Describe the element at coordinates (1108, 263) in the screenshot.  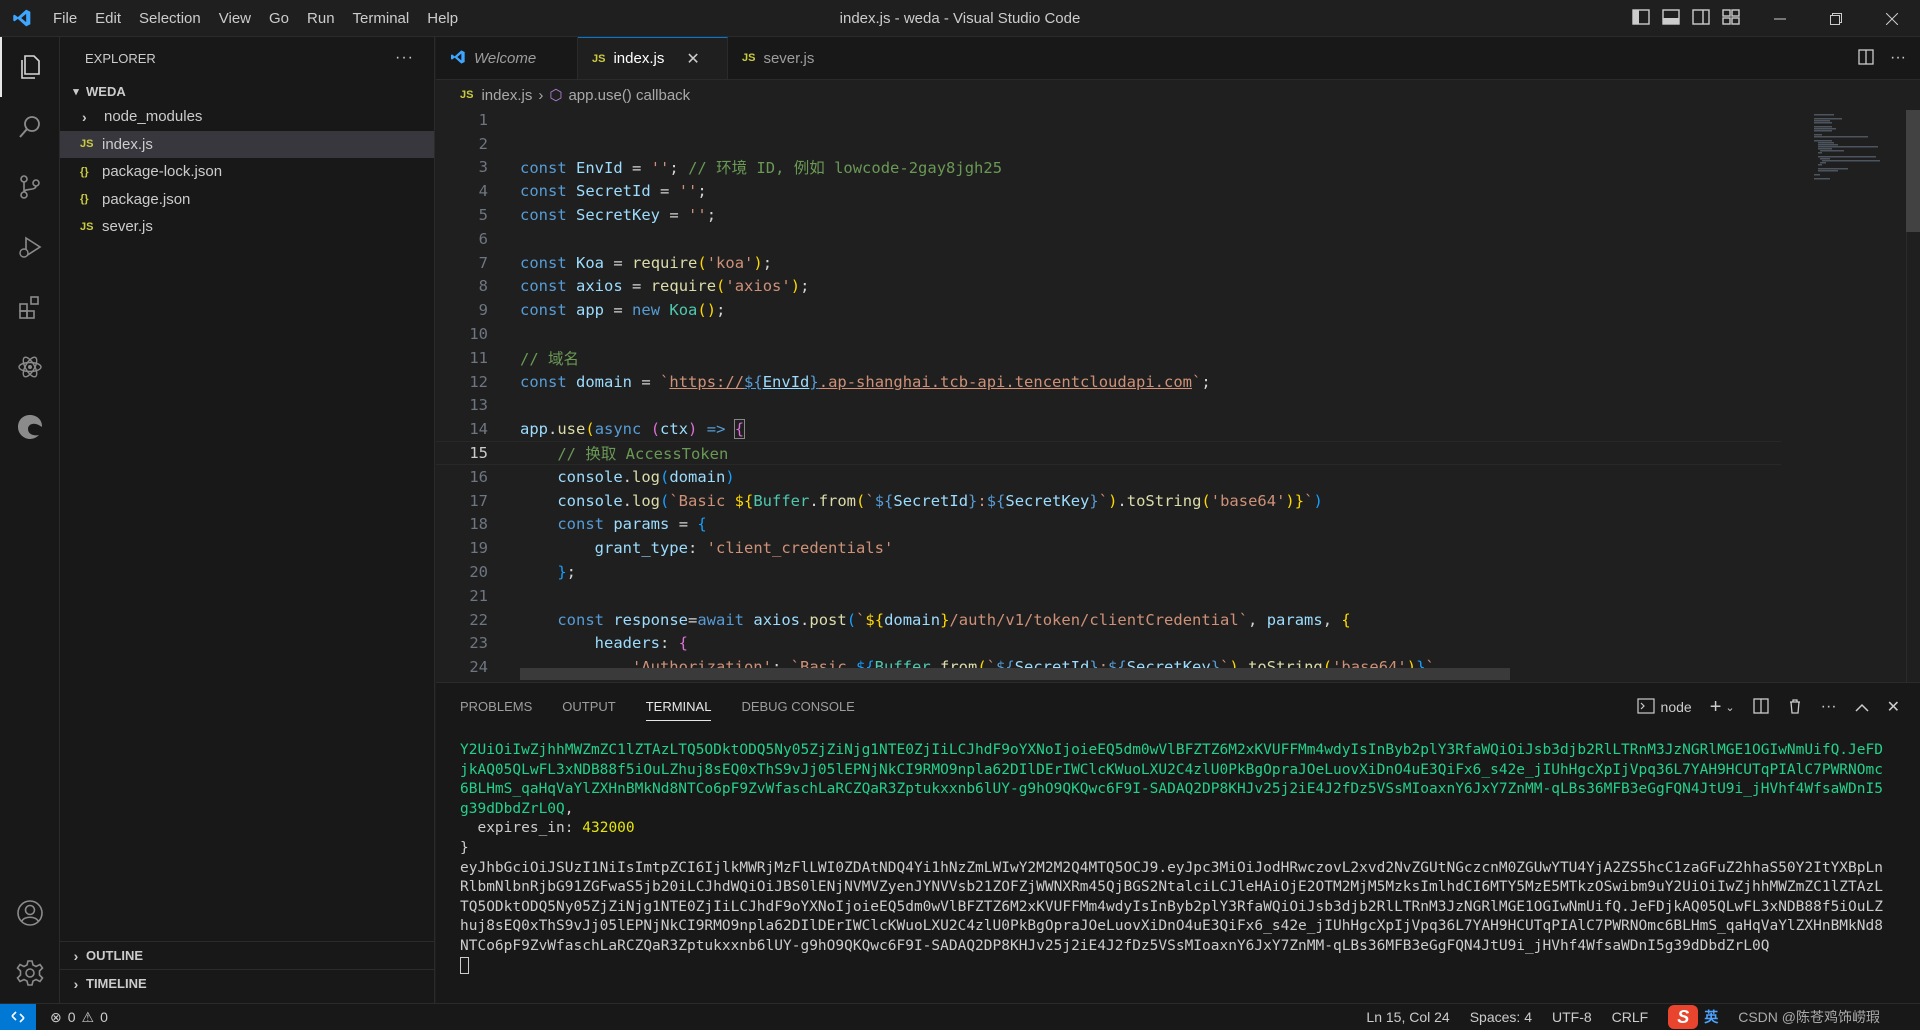
I see `code-line: 7 const Koa = require('koa');` at that location.